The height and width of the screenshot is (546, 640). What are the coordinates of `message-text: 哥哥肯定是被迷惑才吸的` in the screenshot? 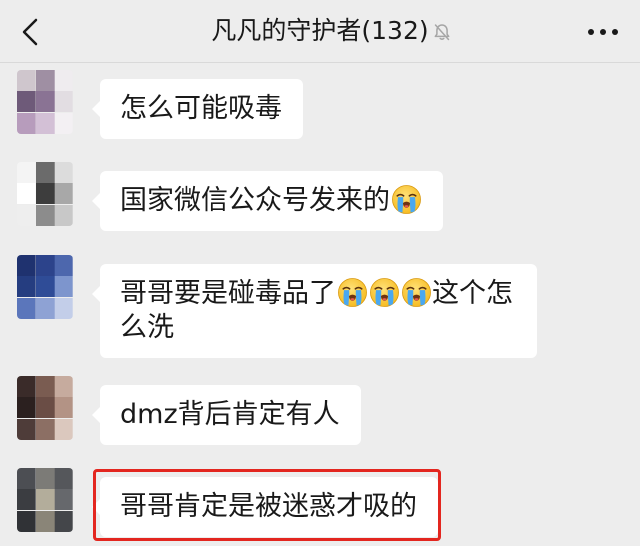 It's located at (268, 506).